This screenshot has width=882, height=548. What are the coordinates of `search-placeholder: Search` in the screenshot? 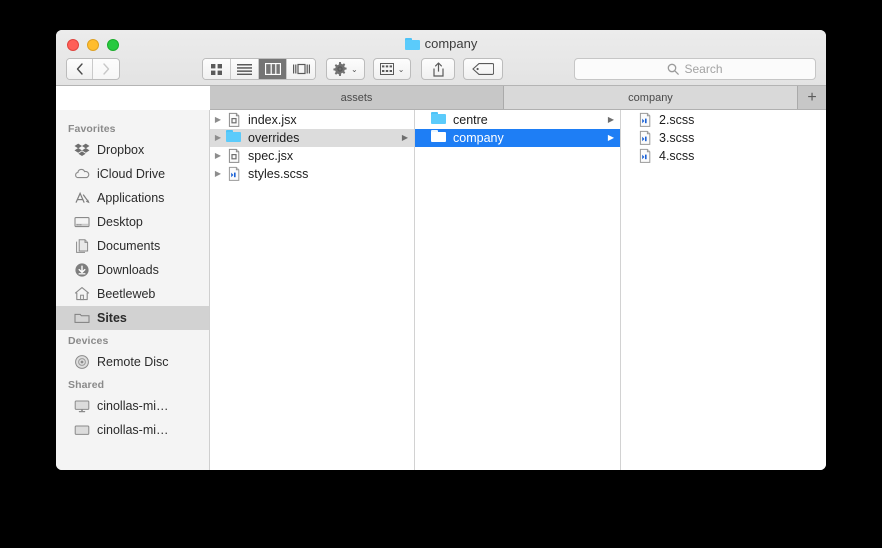 It's located at (703, 69).